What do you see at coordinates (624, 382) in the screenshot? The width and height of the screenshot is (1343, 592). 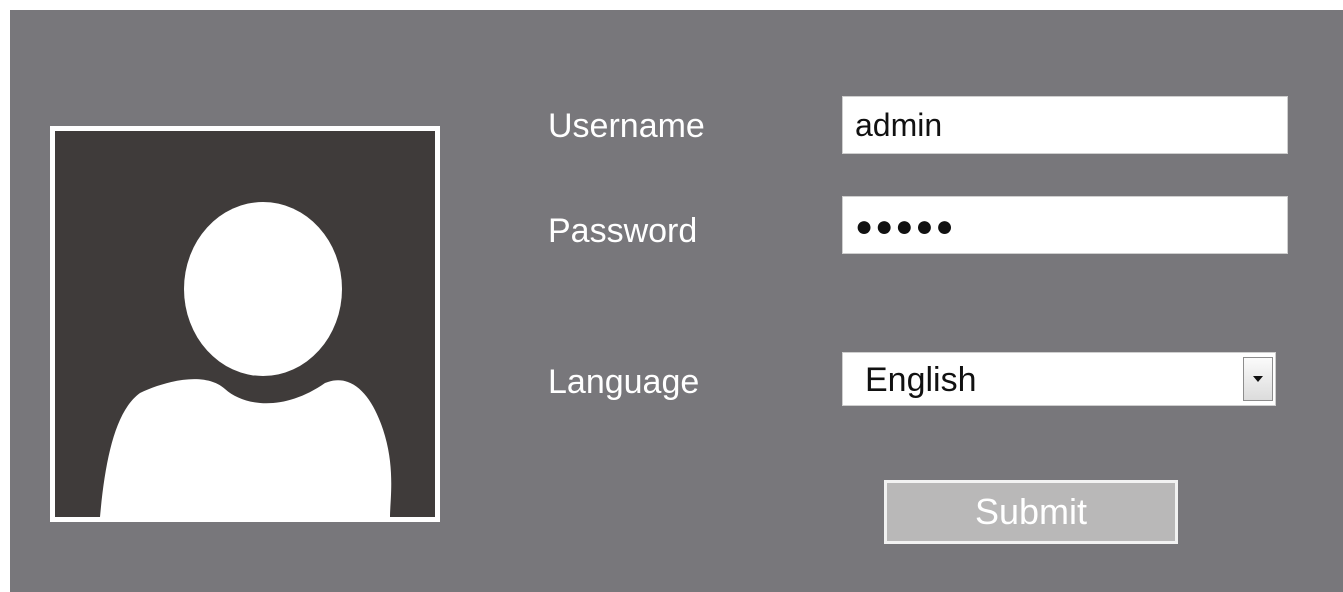 I see `language-label: Language` at bounding box center [624, 382].